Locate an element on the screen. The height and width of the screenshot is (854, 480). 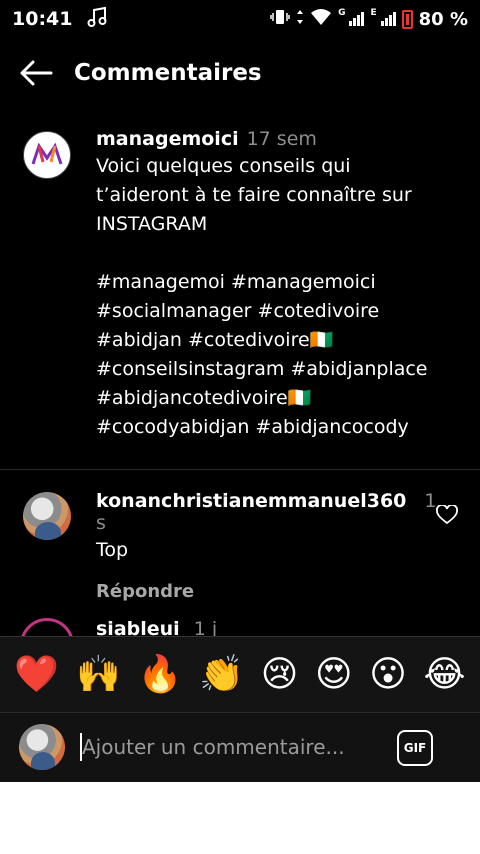
caption-line: t’aideront à te faire connaître sur is located at coordinates (254, 195).